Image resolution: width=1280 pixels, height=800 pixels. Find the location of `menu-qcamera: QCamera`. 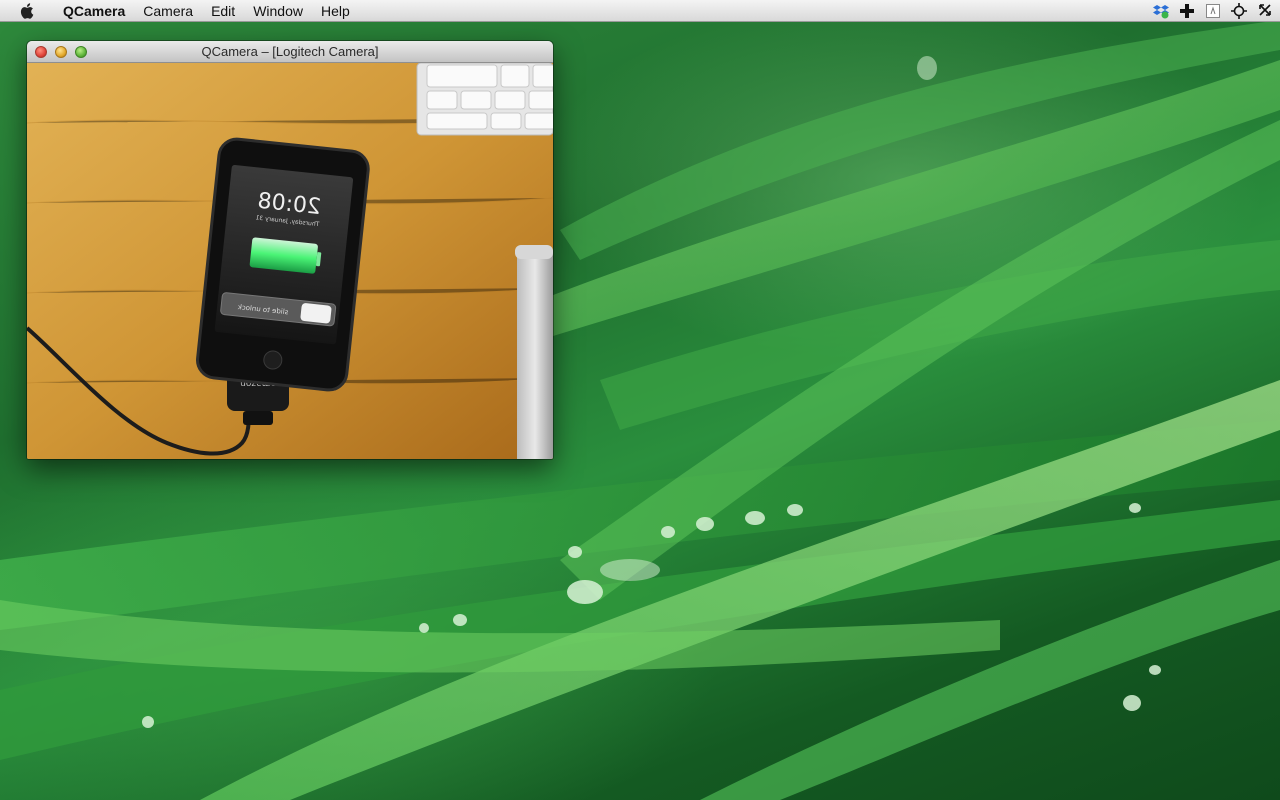

menu-qcamera: QCamera is located at coordinates (94, 11).